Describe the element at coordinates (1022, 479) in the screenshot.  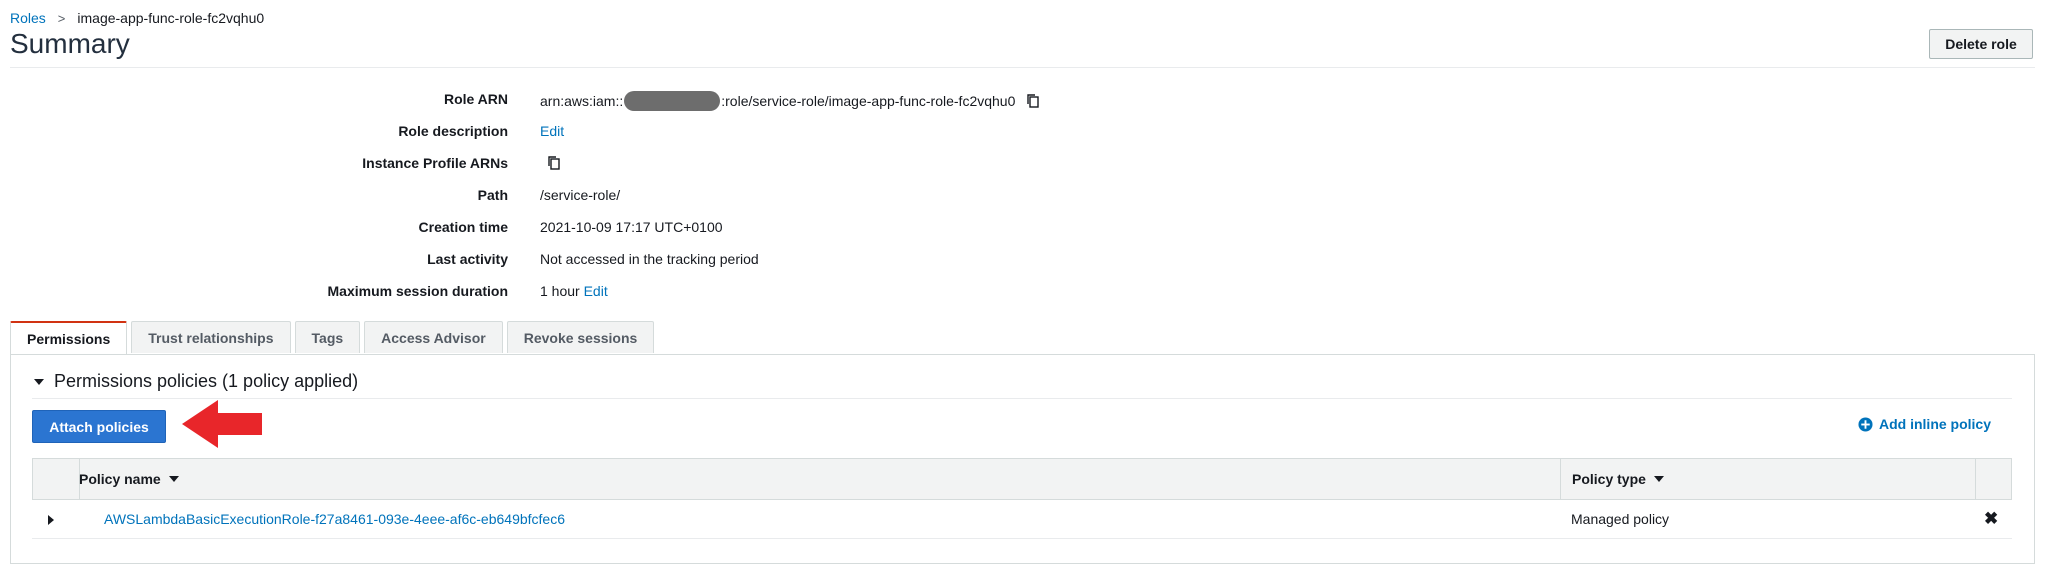
I see `table-header: Policy name Policy type` at that location.